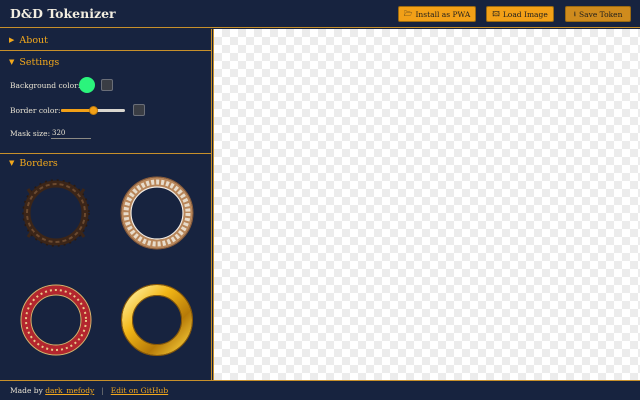 The height and width of the screenshot is (400, 640). I want to click on save-token-button: ⭳ Save Token, so click(598, 14).